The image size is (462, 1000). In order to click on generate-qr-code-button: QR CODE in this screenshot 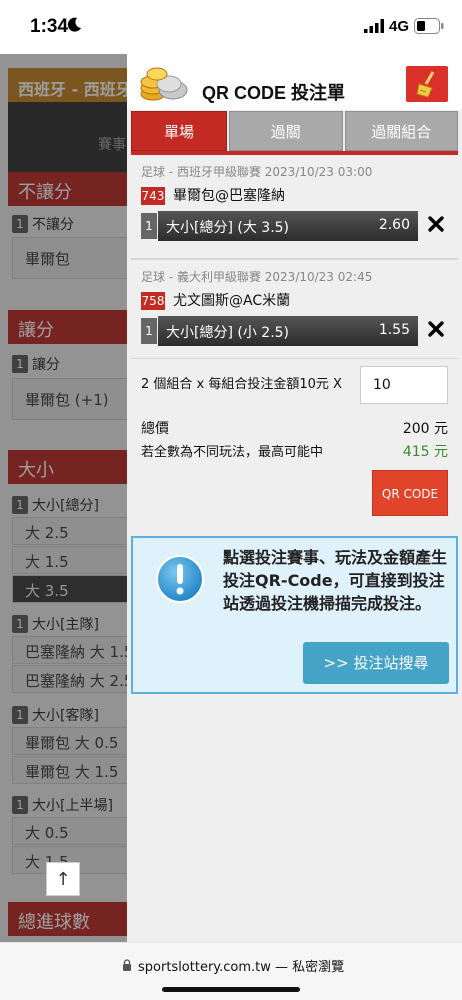, I will do `click(410, 493)`.